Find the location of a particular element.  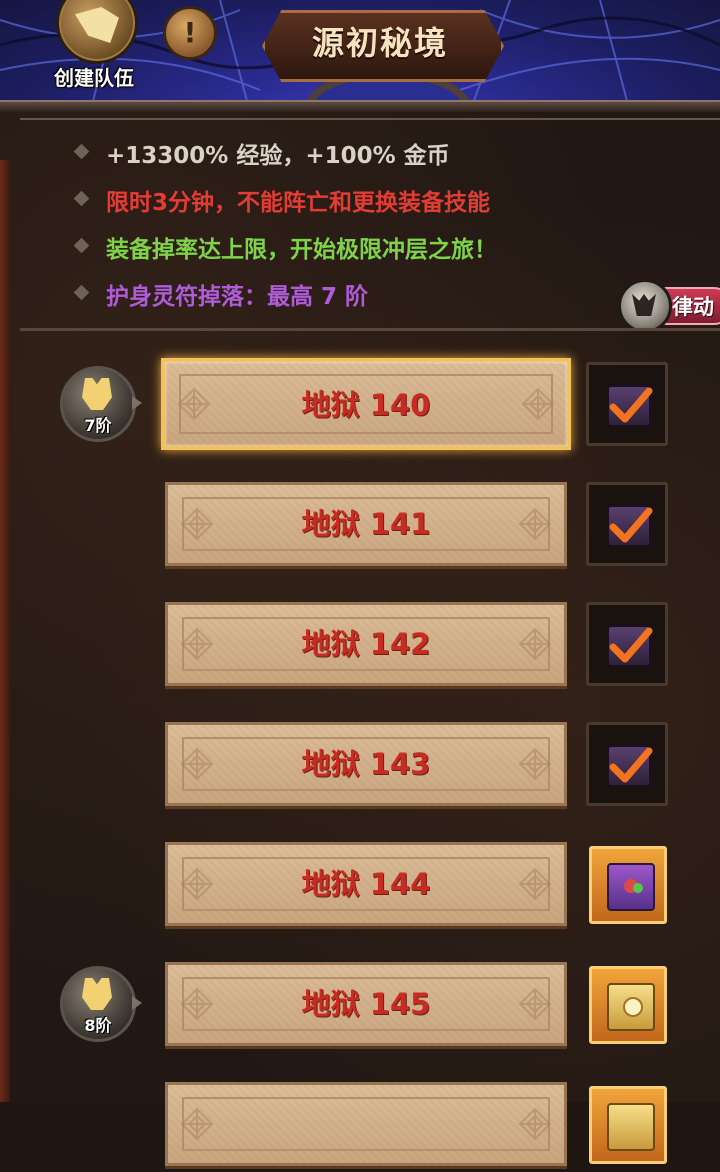

level-label: 地狱 141 is located at coordinates (366, 524).